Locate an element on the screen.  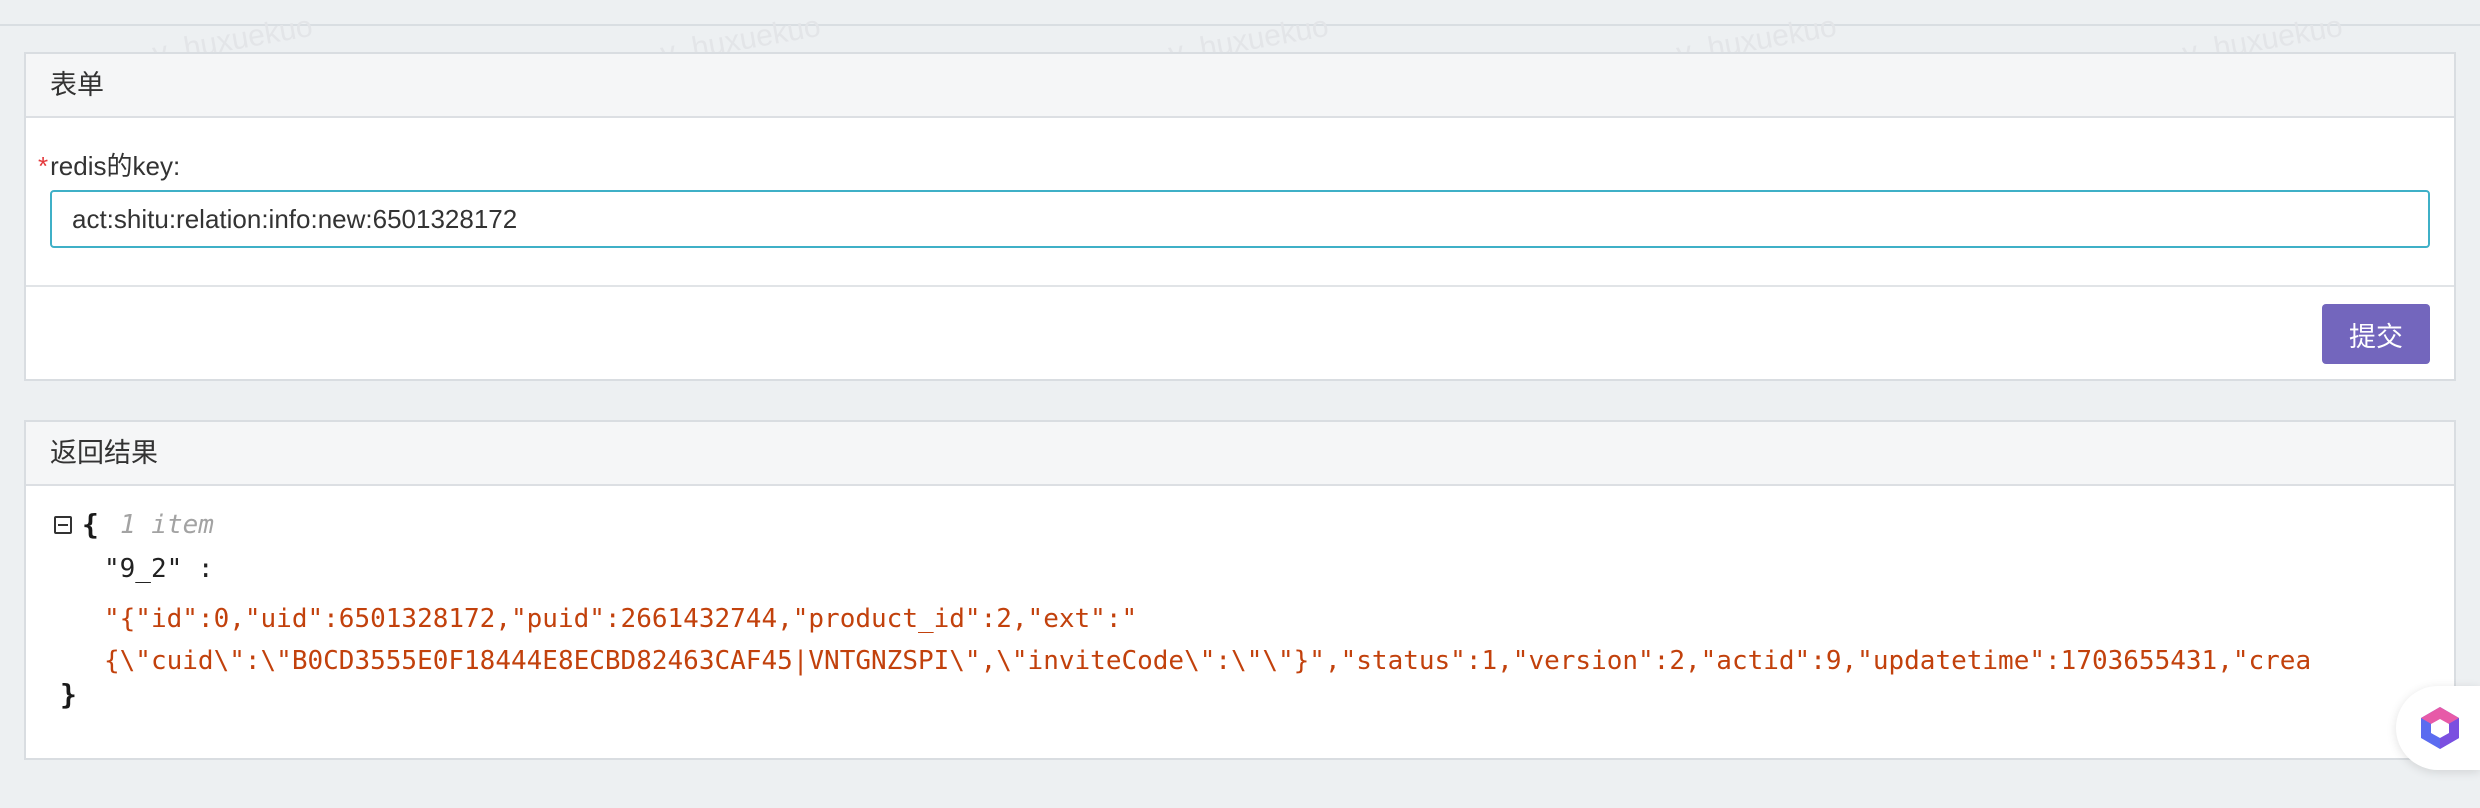
assistant-float-button is located at coordinates (2438, 728).